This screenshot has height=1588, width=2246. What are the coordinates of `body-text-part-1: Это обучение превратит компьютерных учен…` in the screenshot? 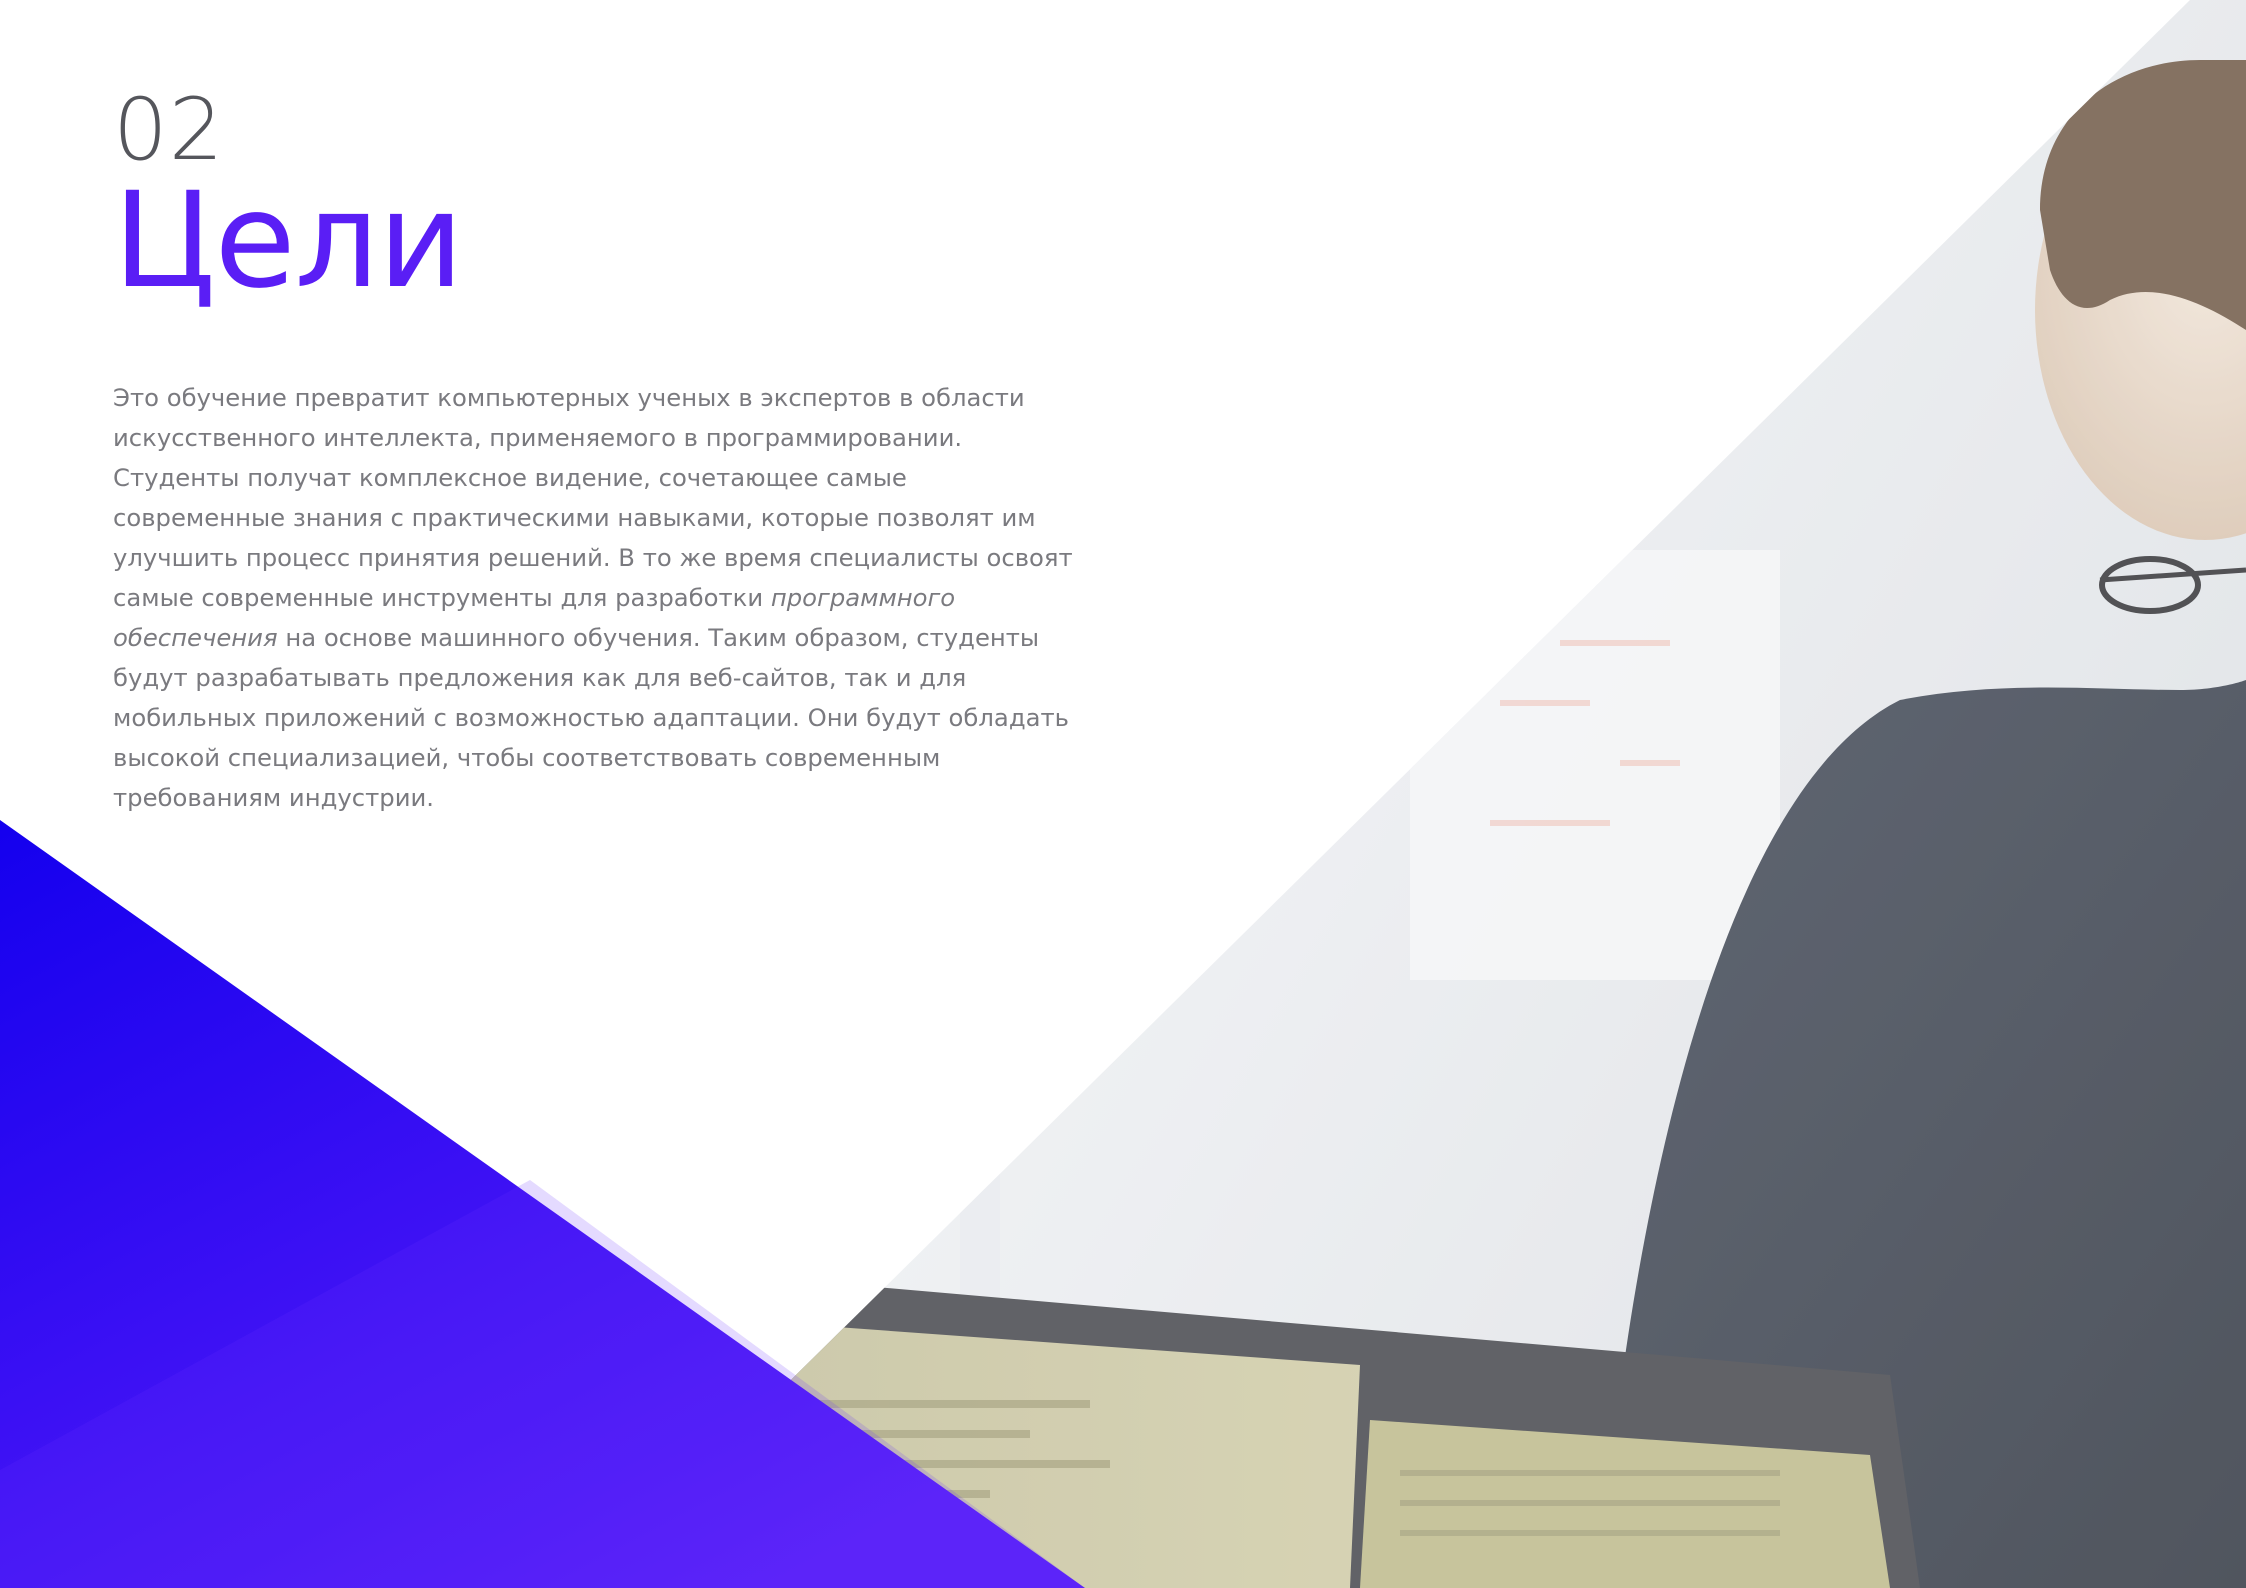 It's located at (593, 497).